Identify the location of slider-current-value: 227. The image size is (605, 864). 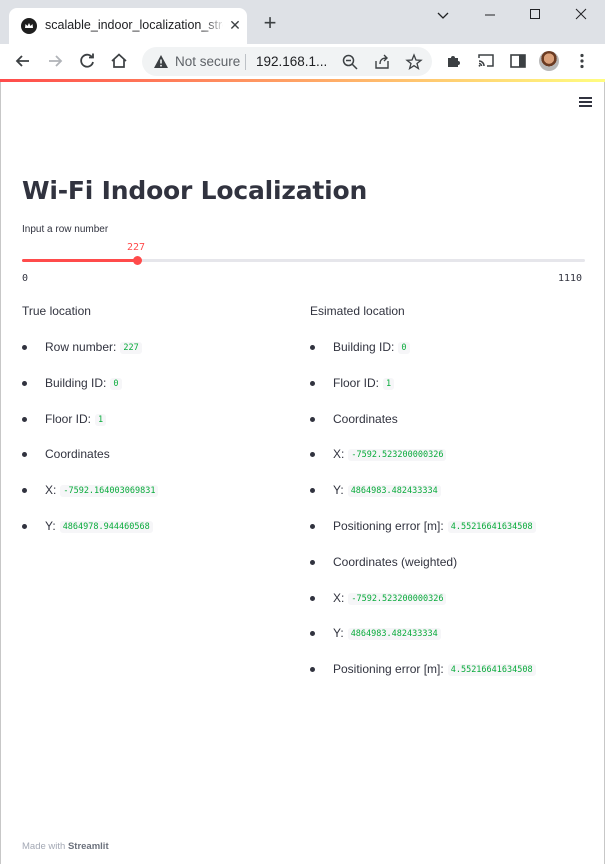
(136, 247).